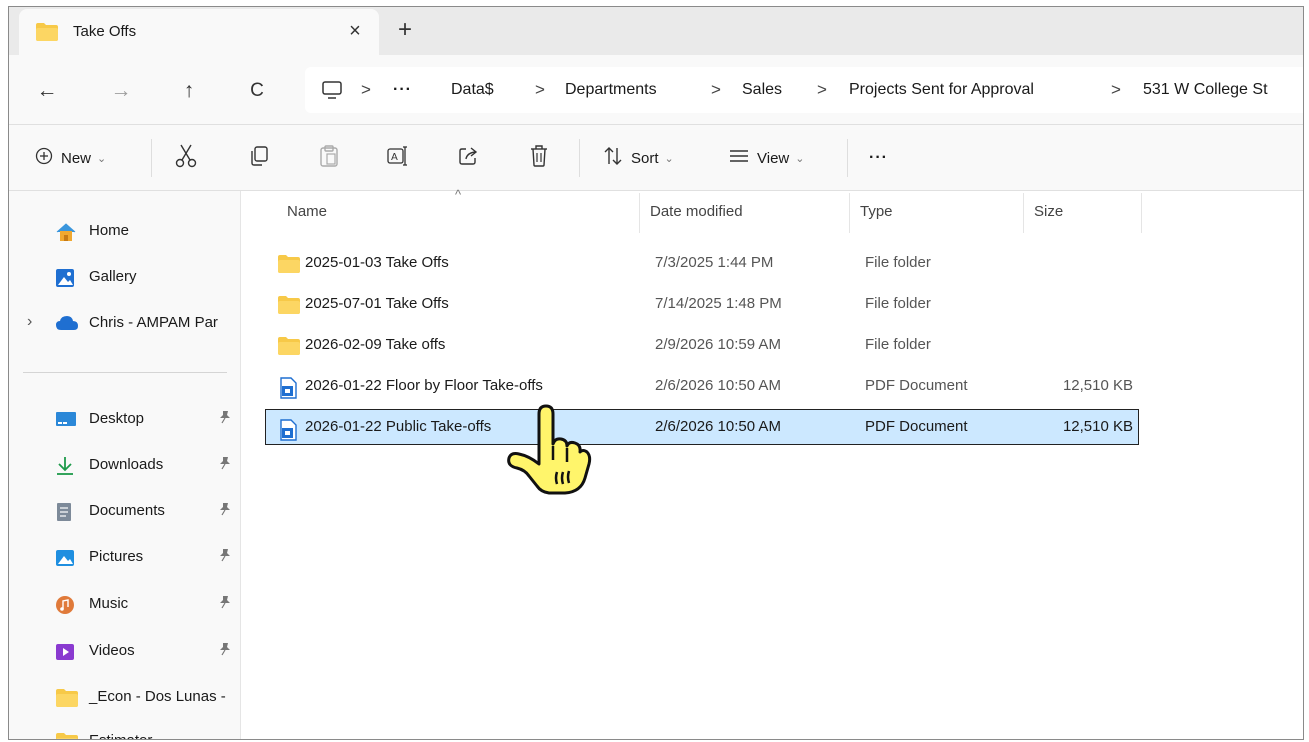 This screenshot has width=1309, height=742. What do you see at coordinates (65, 557) in the screenshot?
I see `pictures-icon` at bounding box center [65, 557].